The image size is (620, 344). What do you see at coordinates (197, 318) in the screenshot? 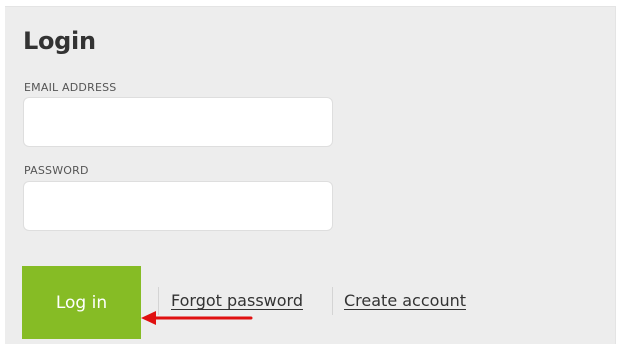
I see `red-arrow-icon` at bounding box center [197, 318].